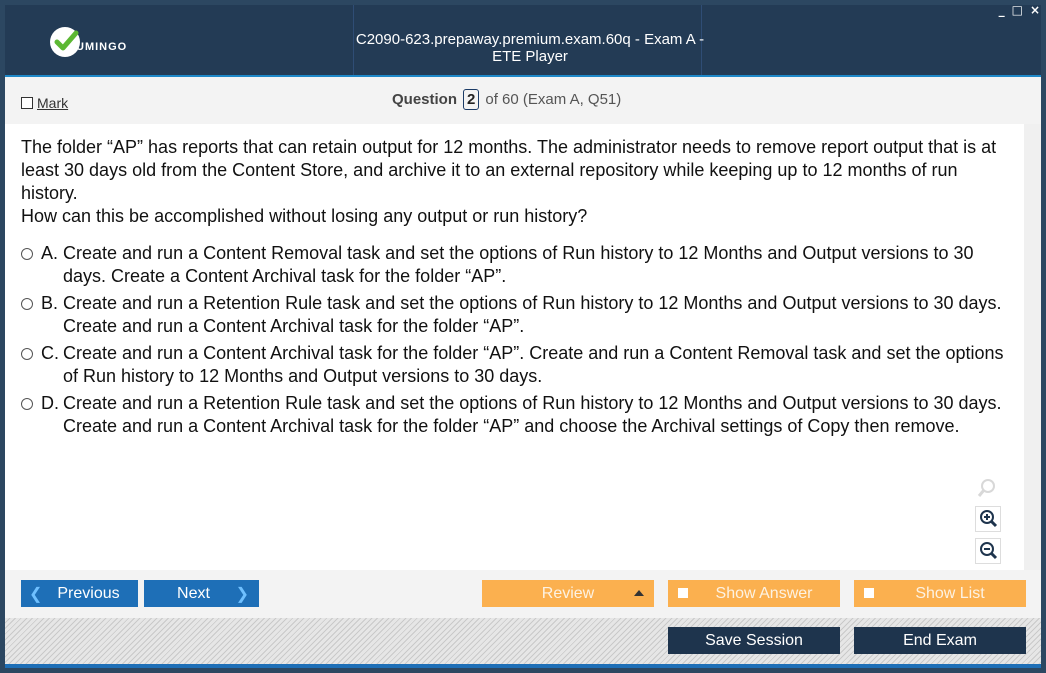 Image resolution: width=1046 pixels, height=673 pixels. I want to click on question-bar: Mark Question 2 of 60 (Exam A, Q51), so click(523, 99).